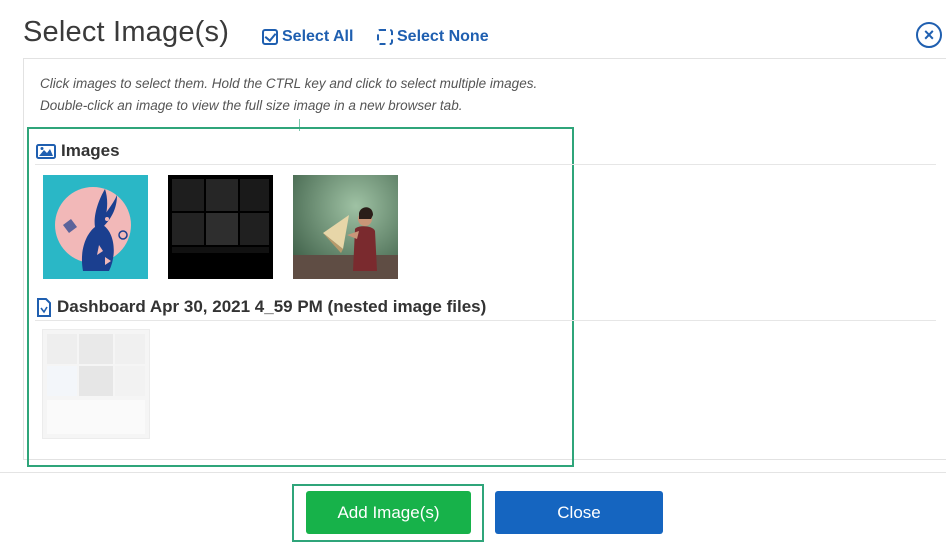  Describe the element at coordinates (318, 36) in the screenshot. I see `select-all-label: Select All` at that location.